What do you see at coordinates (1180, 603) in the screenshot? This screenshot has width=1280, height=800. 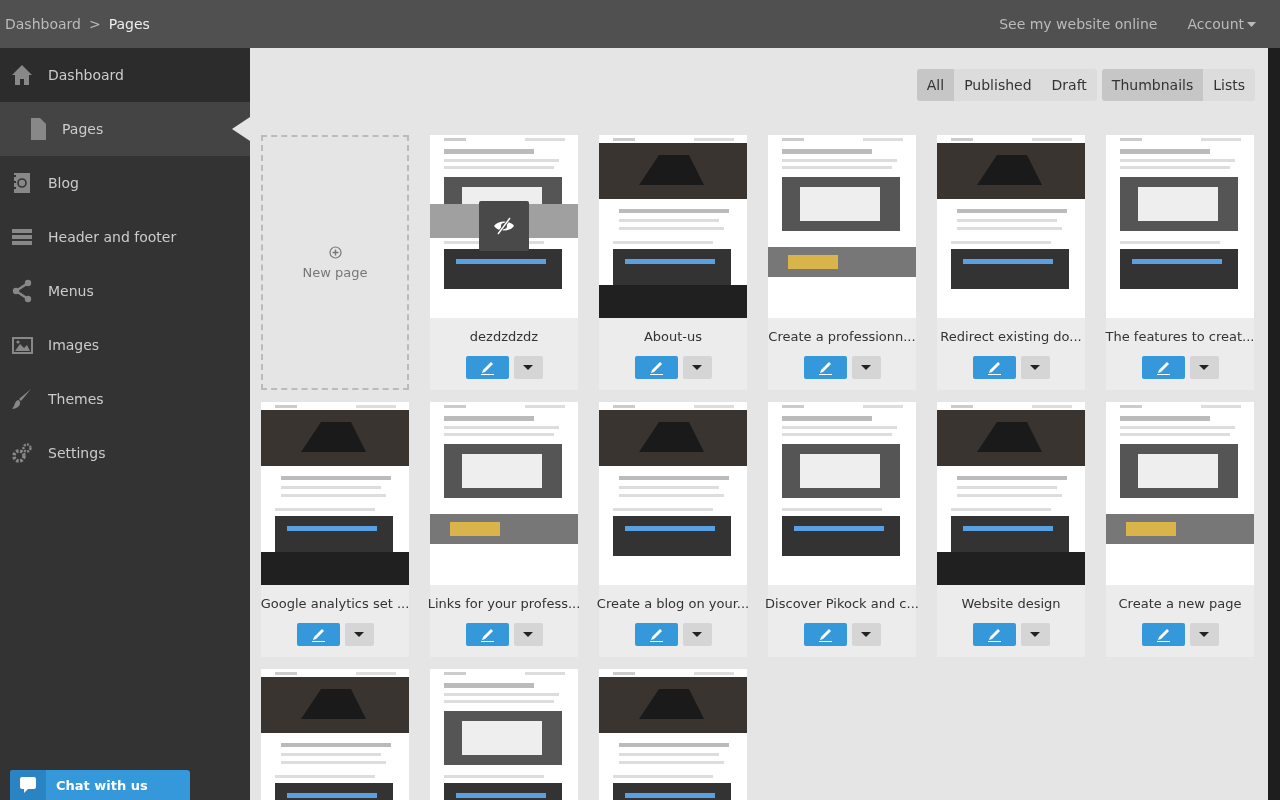 I see `page-title: Create a new page` at bounding box center [1180, 603].